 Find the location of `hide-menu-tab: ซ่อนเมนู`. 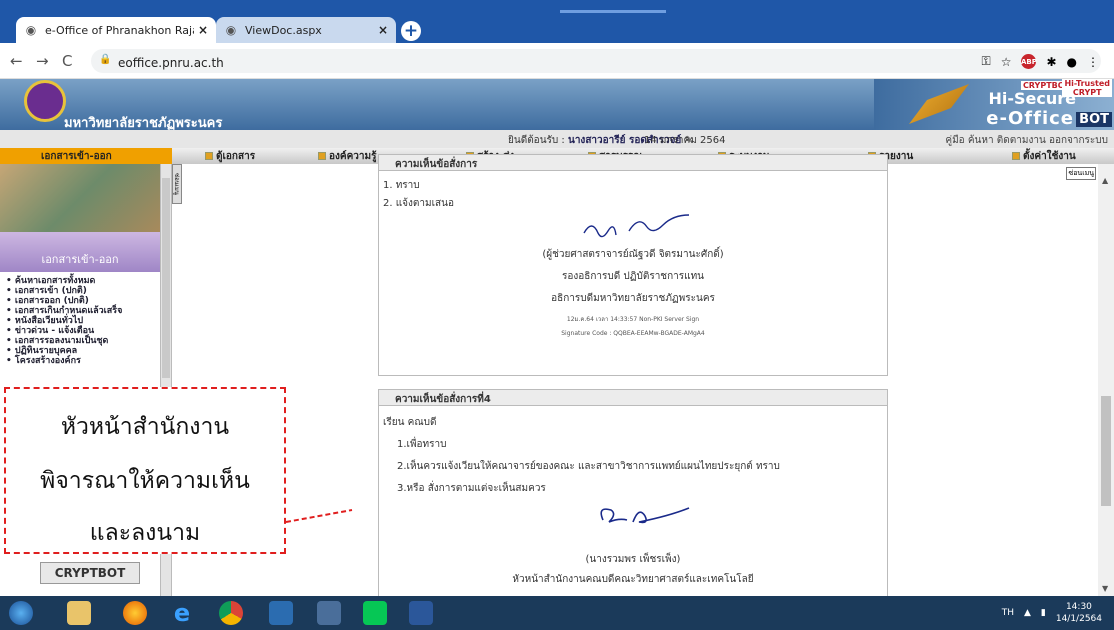

hide-menu-tab: ซ่อนเมนู is located at coordinates (177, 184).